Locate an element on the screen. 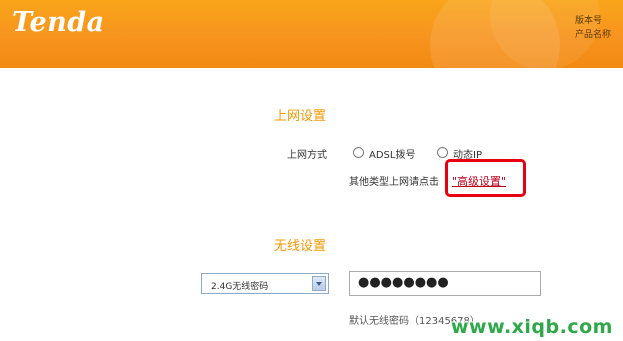 The width and height of the screenshot is (623, 341). wireless-password-select: 2.4G无线密码 is located at coordinates (265, 283).